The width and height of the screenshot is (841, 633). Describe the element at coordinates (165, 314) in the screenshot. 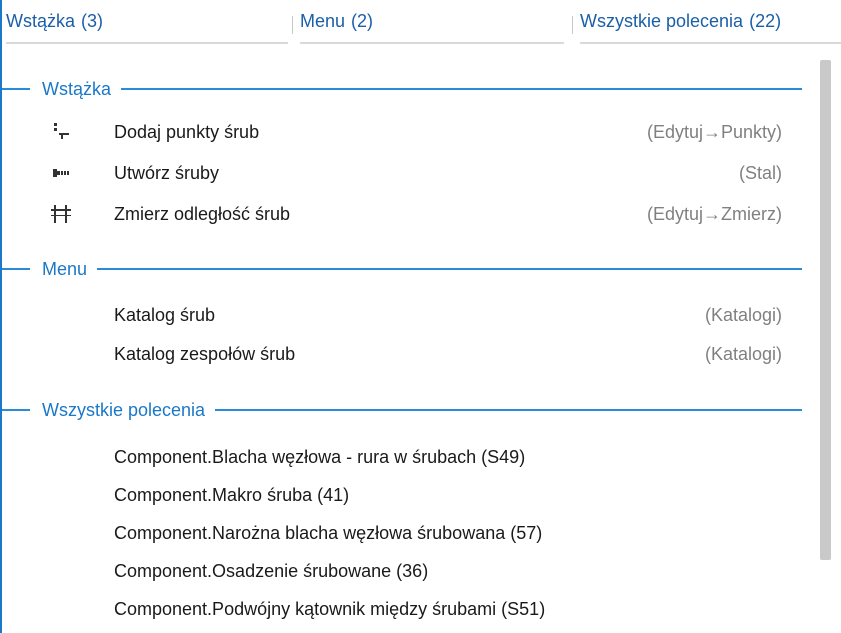

I see `item-label: Katalog śrub` at that location.